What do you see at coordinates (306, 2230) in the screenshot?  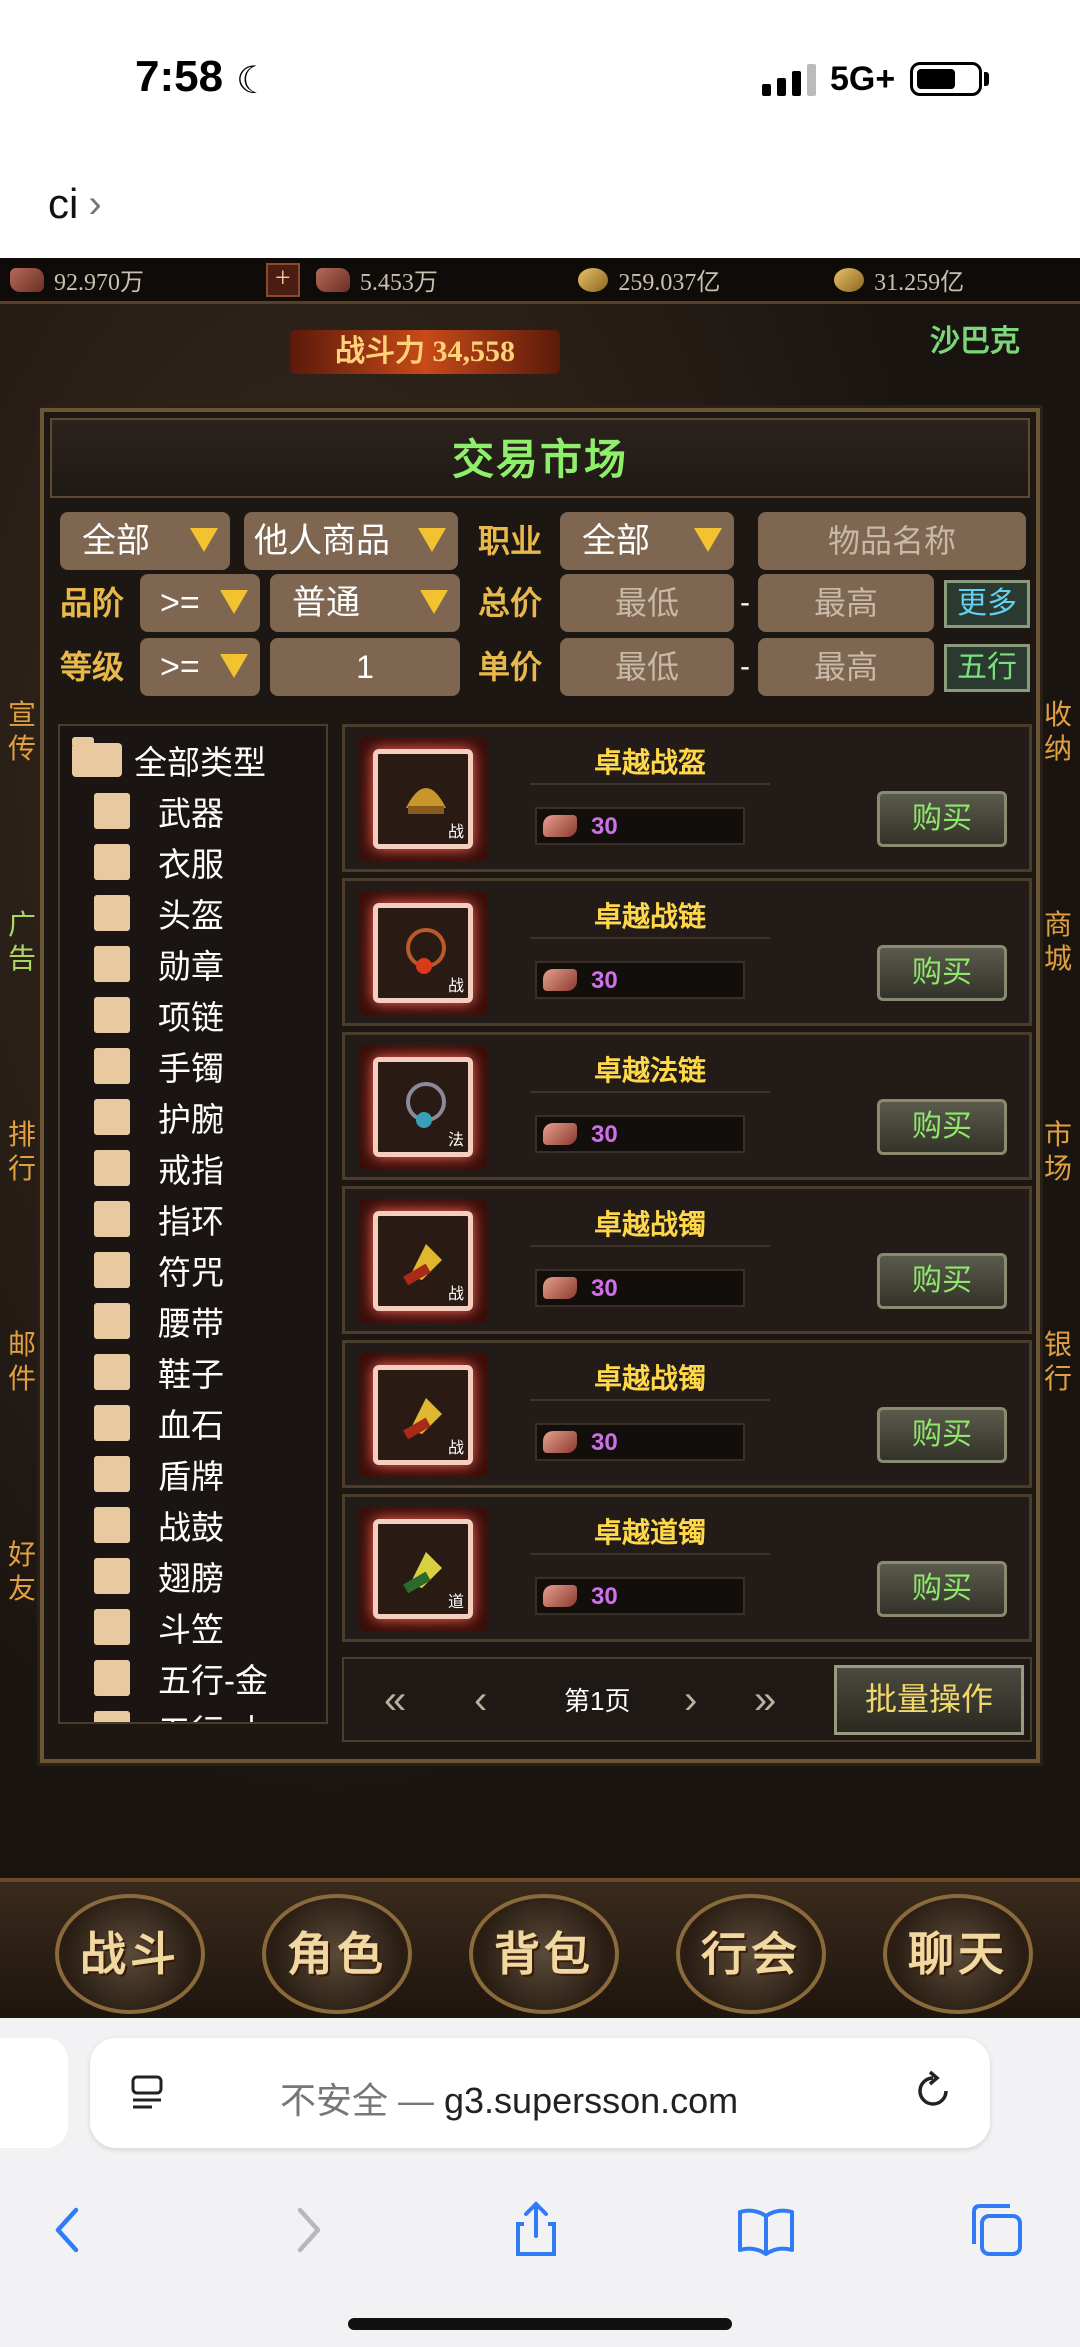 I see `forward-icon` at bounding box center [306, 2230].